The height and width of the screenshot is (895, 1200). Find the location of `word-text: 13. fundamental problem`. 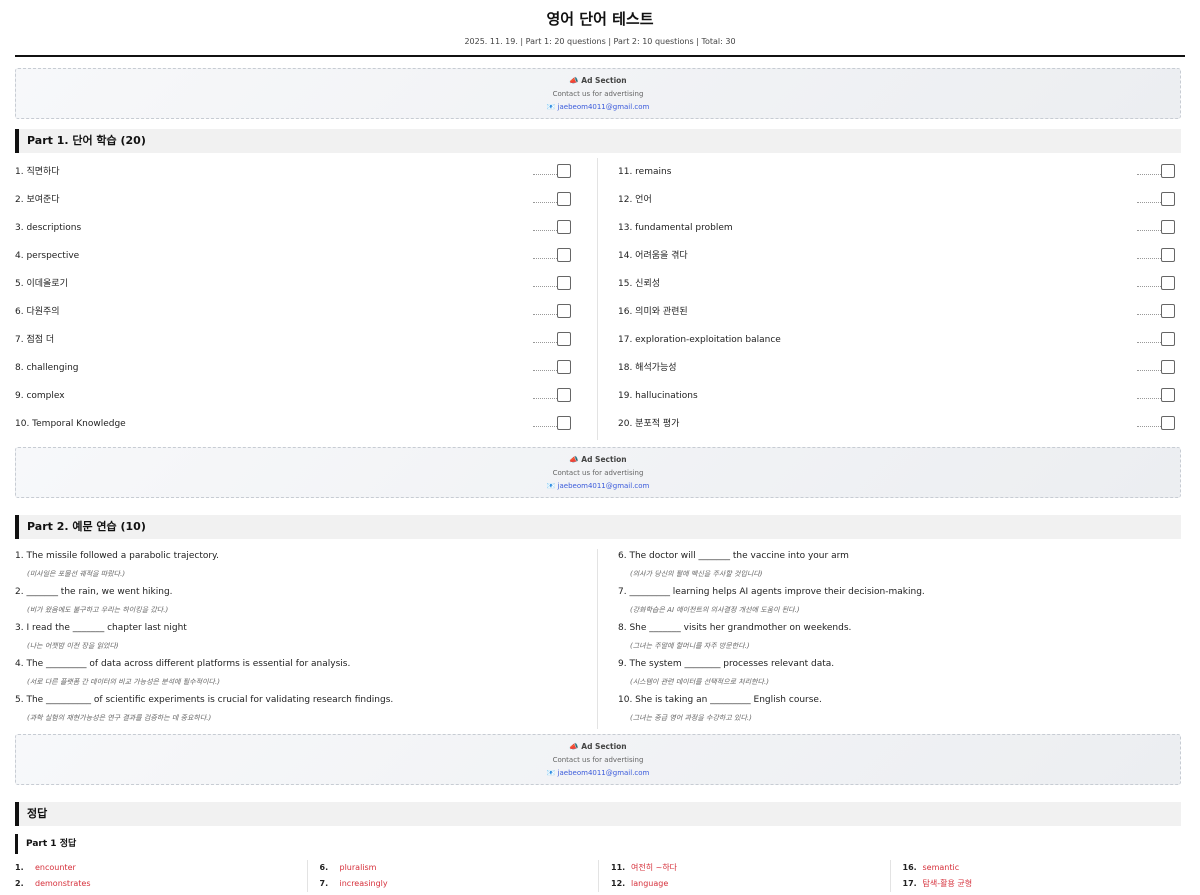

word-text: 13. fundamental problem is located at coordinates (675, 228).